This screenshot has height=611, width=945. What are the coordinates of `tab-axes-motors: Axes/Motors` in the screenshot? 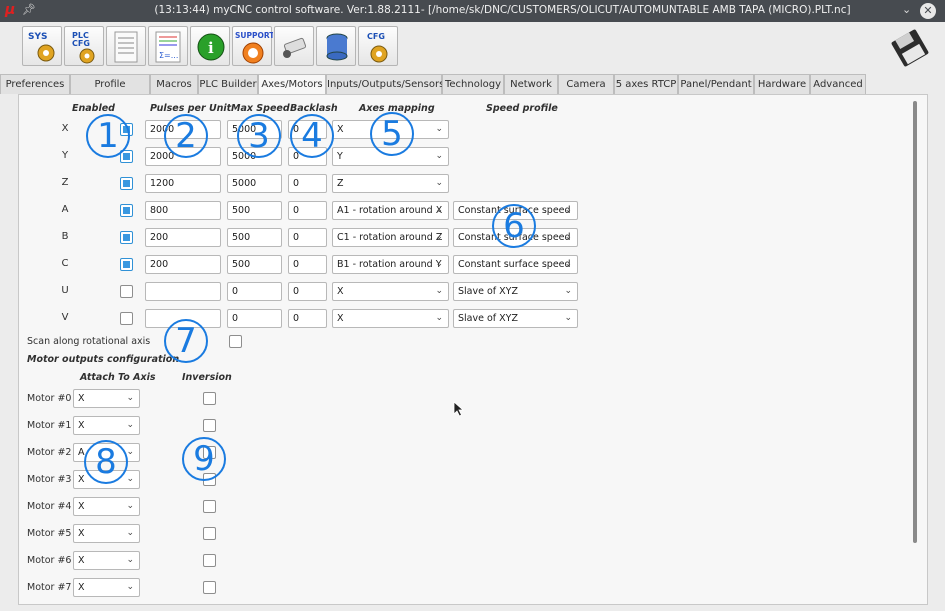 It's located at (292, 84).